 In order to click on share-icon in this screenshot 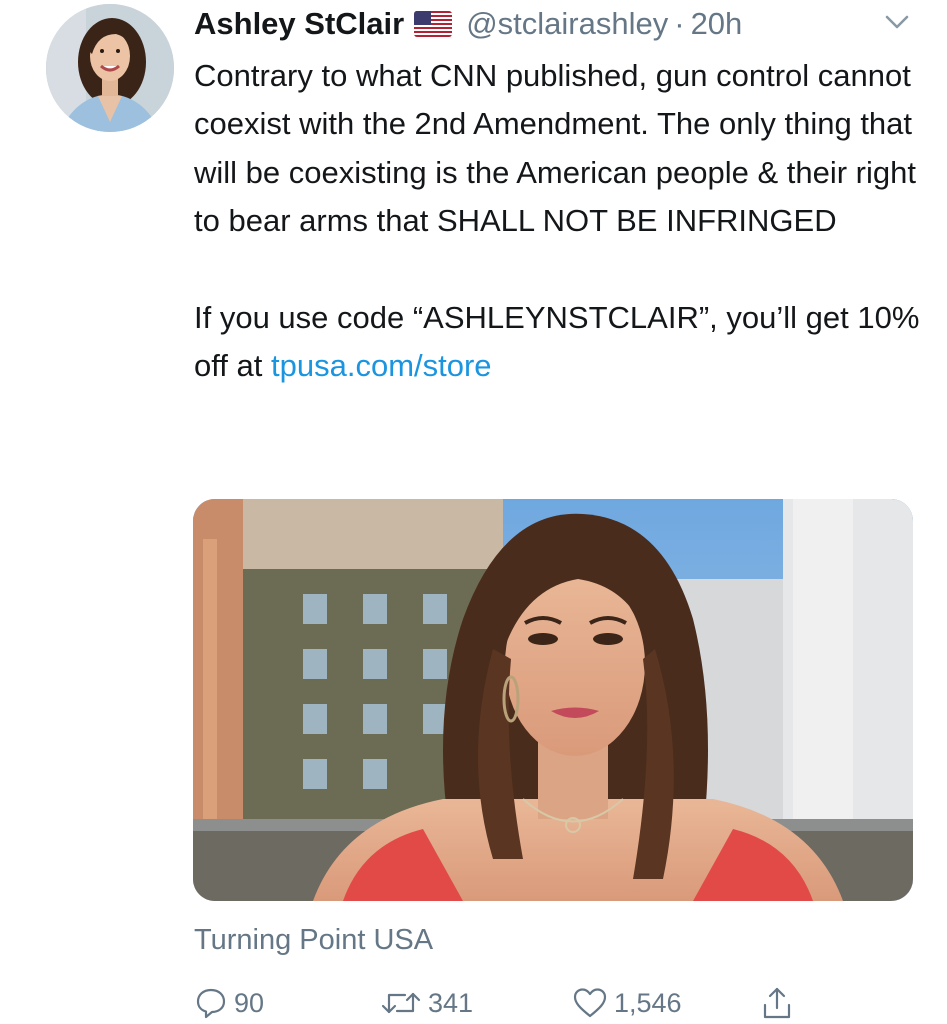, I will do `click(777, 1003)`.